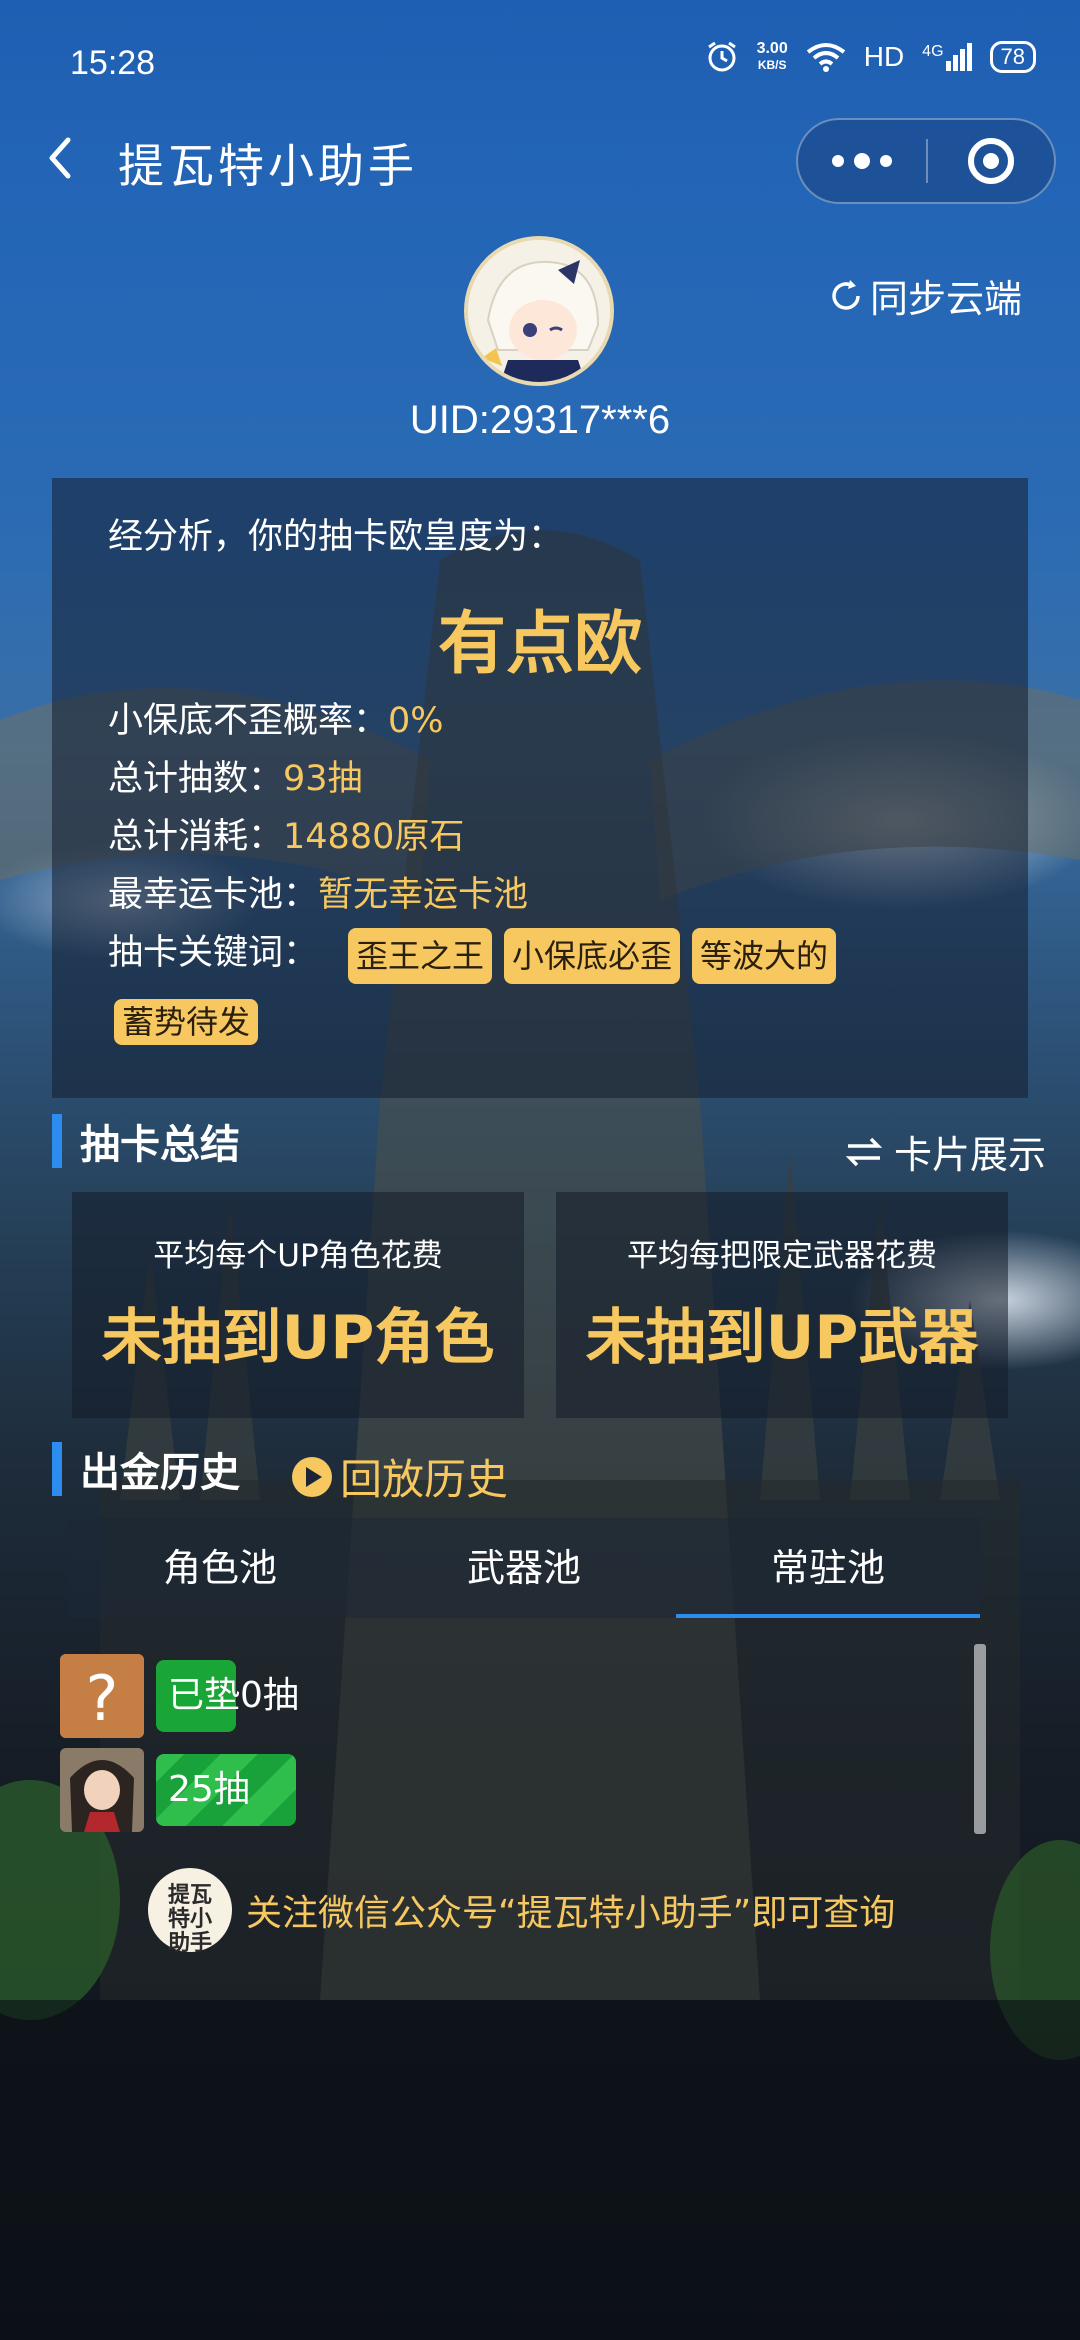 The width and height of the screenshot is (1080, 2340). Describe the element at coordinates (336, 537) in the screenshot. I see `analysis-intro: 经分析，你的抽卡欧皇度为：` at that location.